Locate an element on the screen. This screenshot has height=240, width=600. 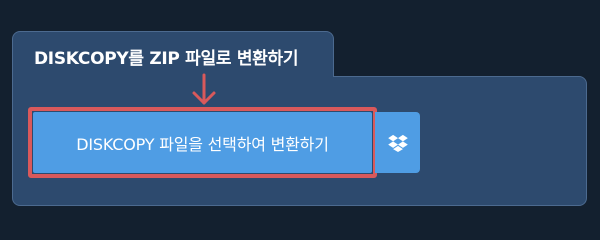
panel-tab-join is located at coordinates (173, 76).